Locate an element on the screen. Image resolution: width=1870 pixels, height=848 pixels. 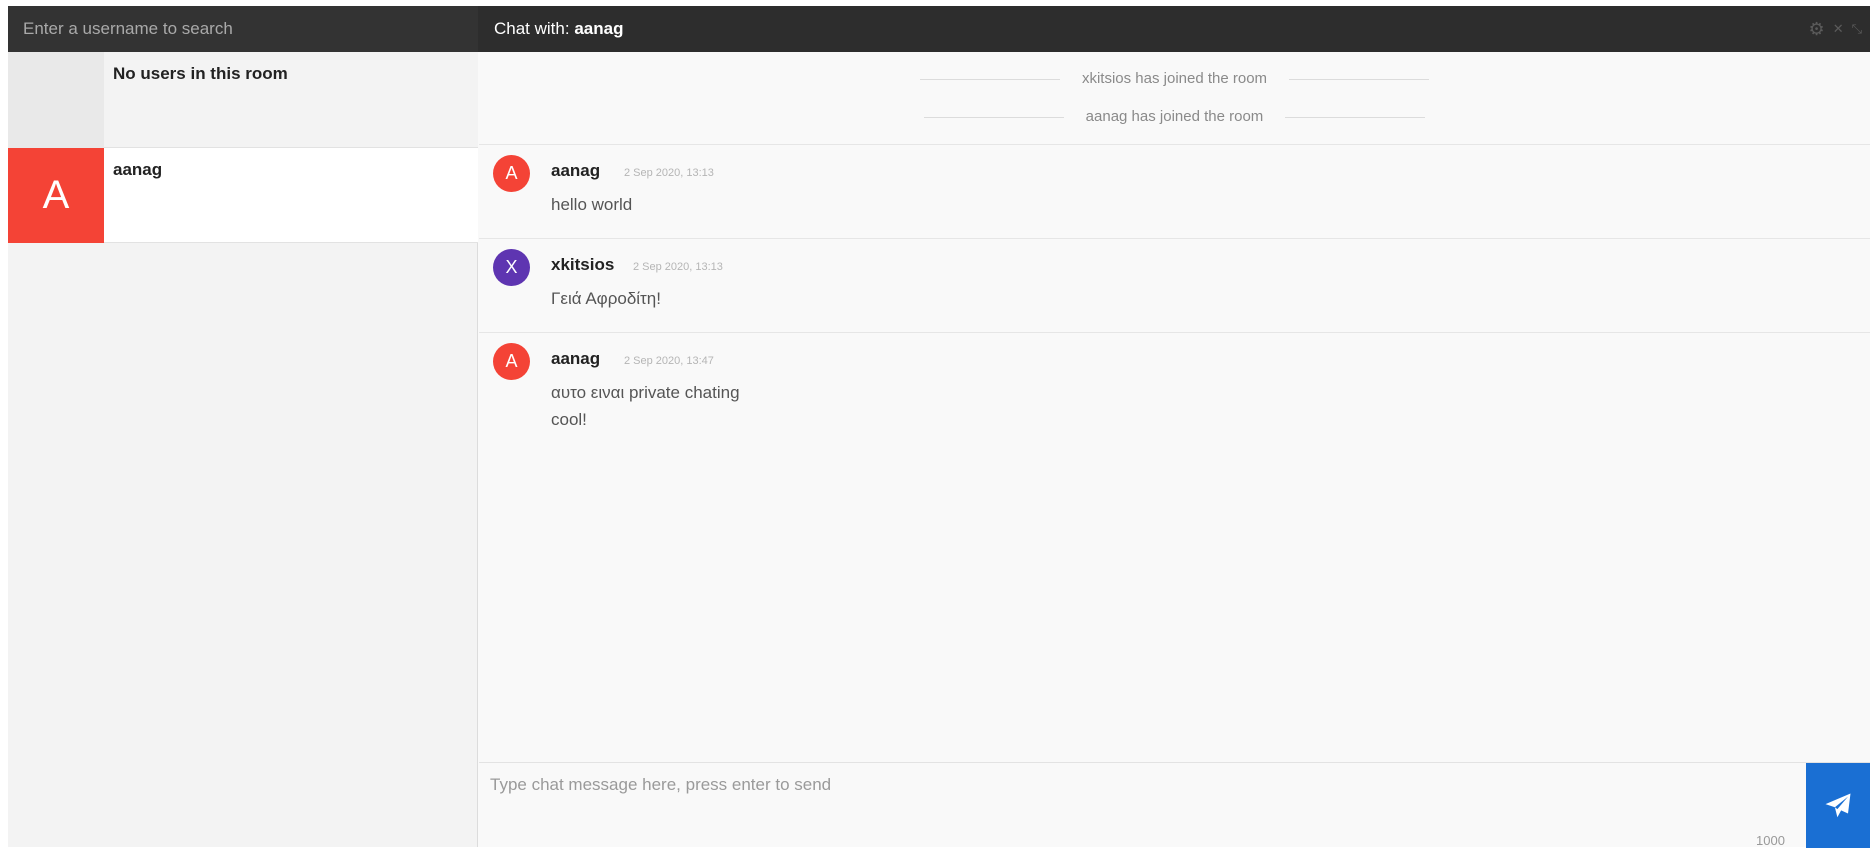
system-message: aanag has joined the room is located at coordinates (1174, 116).